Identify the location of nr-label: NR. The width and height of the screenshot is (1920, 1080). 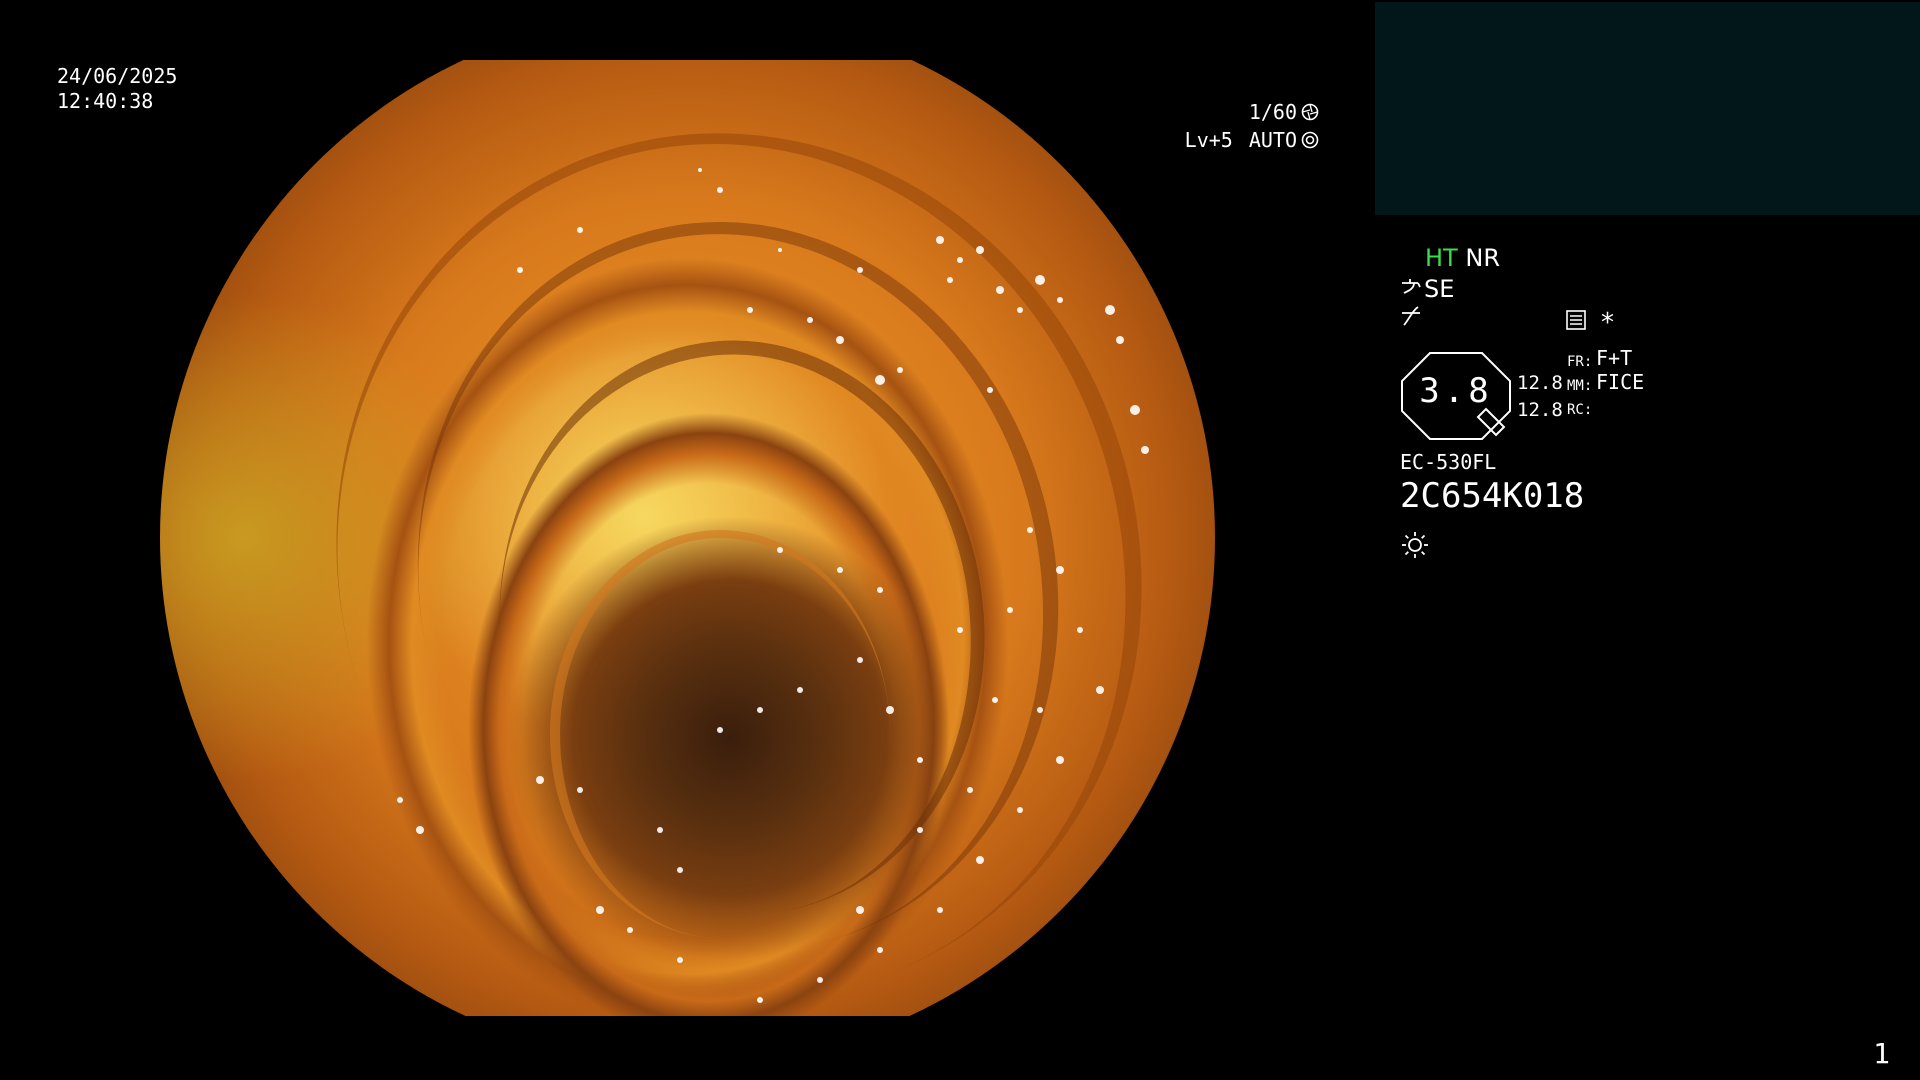
(1482, 258).